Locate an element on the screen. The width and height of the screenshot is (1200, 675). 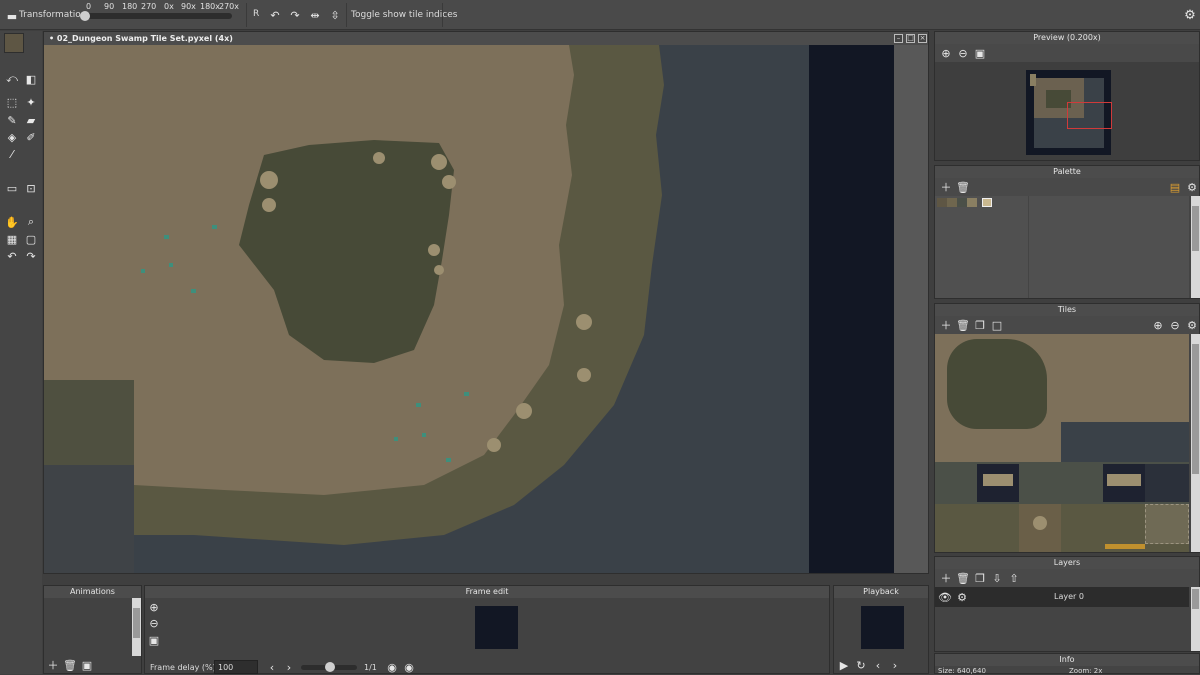
color-picker-icon: ⁄ is located at coordinates (12, 154).